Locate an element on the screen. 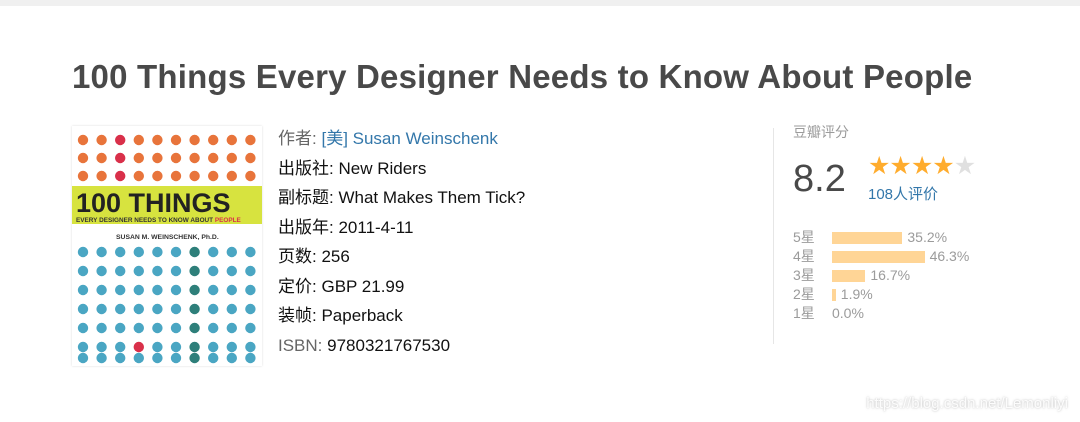 The height and width of the screenshot is (422, 1080). binding-label: 装帧: is located at coordinates (297, 315).